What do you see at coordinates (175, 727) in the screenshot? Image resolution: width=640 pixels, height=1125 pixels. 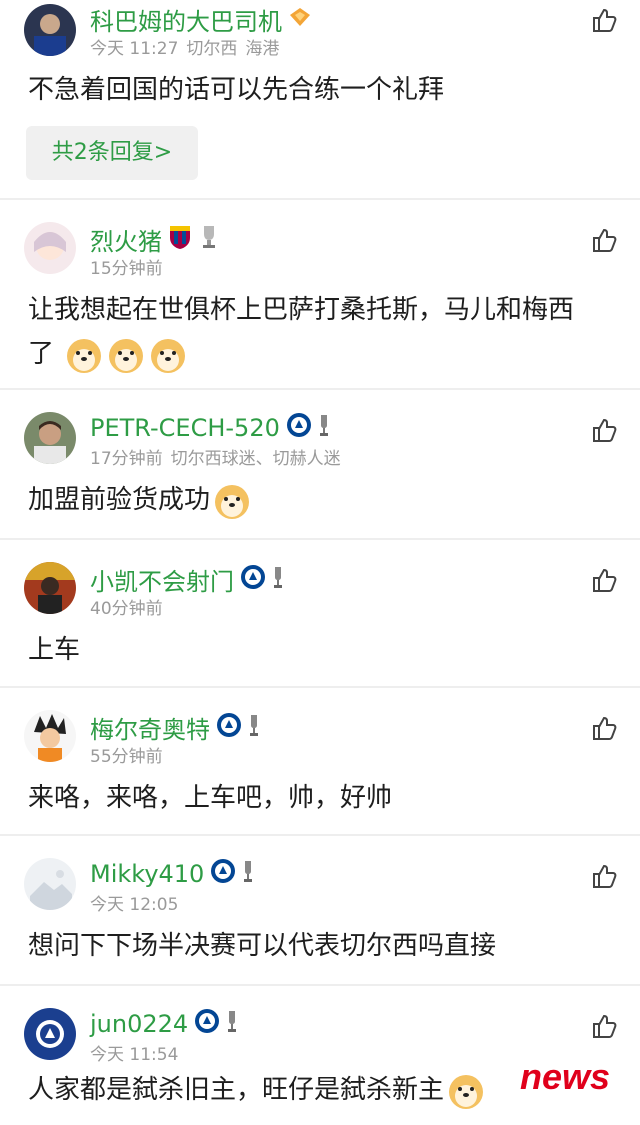 I see `username: 梅尔奇奥特` at bounding box center [175, 727].